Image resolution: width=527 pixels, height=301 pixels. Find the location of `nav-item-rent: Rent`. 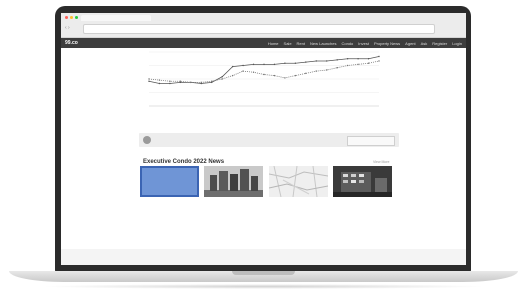

nav-item-rent: Rent is located at coordinates (301, 43).